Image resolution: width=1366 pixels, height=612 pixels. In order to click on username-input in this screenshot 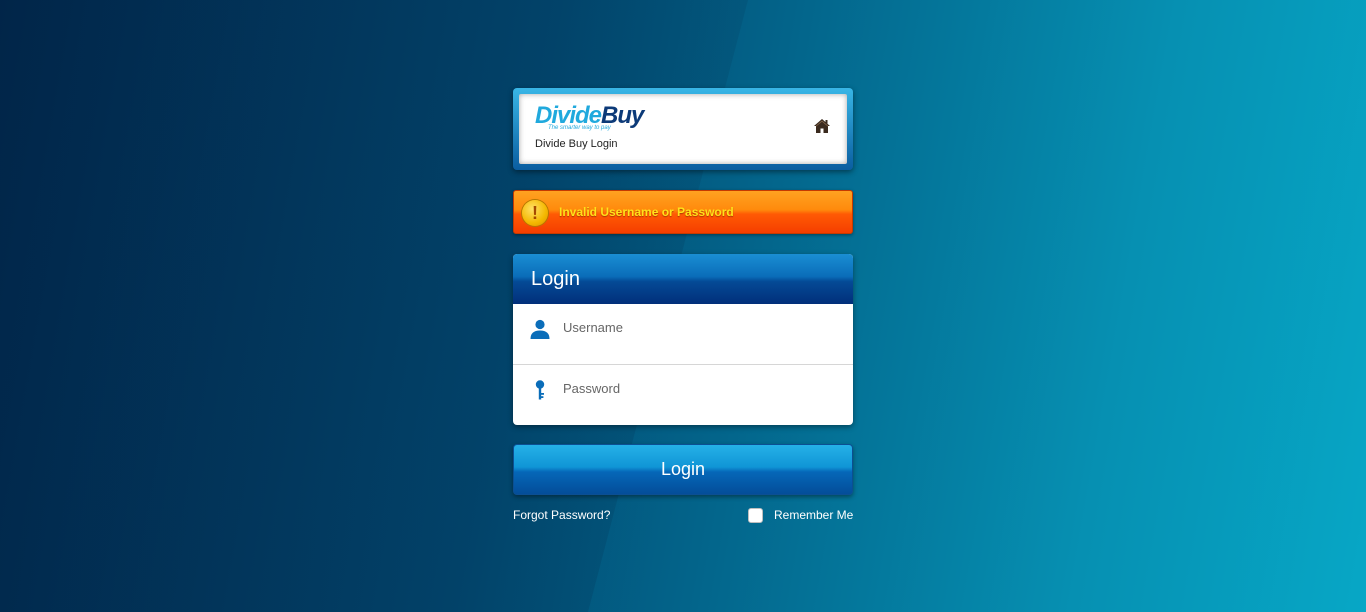, I will do `click(698, 327)`.